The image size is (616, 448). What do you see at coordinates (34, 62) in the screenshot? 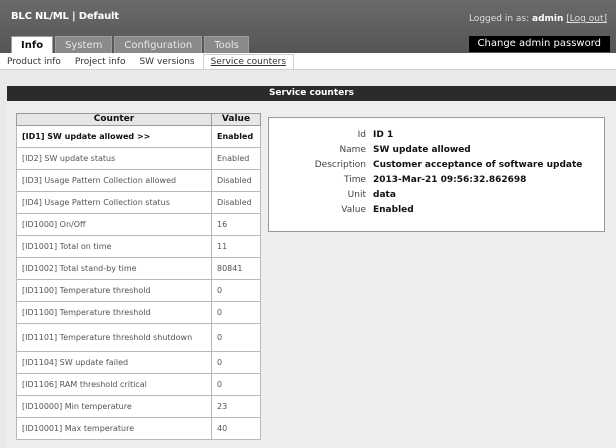
I see `subtab-product-info: Product info` at bounding box center [34, 62].